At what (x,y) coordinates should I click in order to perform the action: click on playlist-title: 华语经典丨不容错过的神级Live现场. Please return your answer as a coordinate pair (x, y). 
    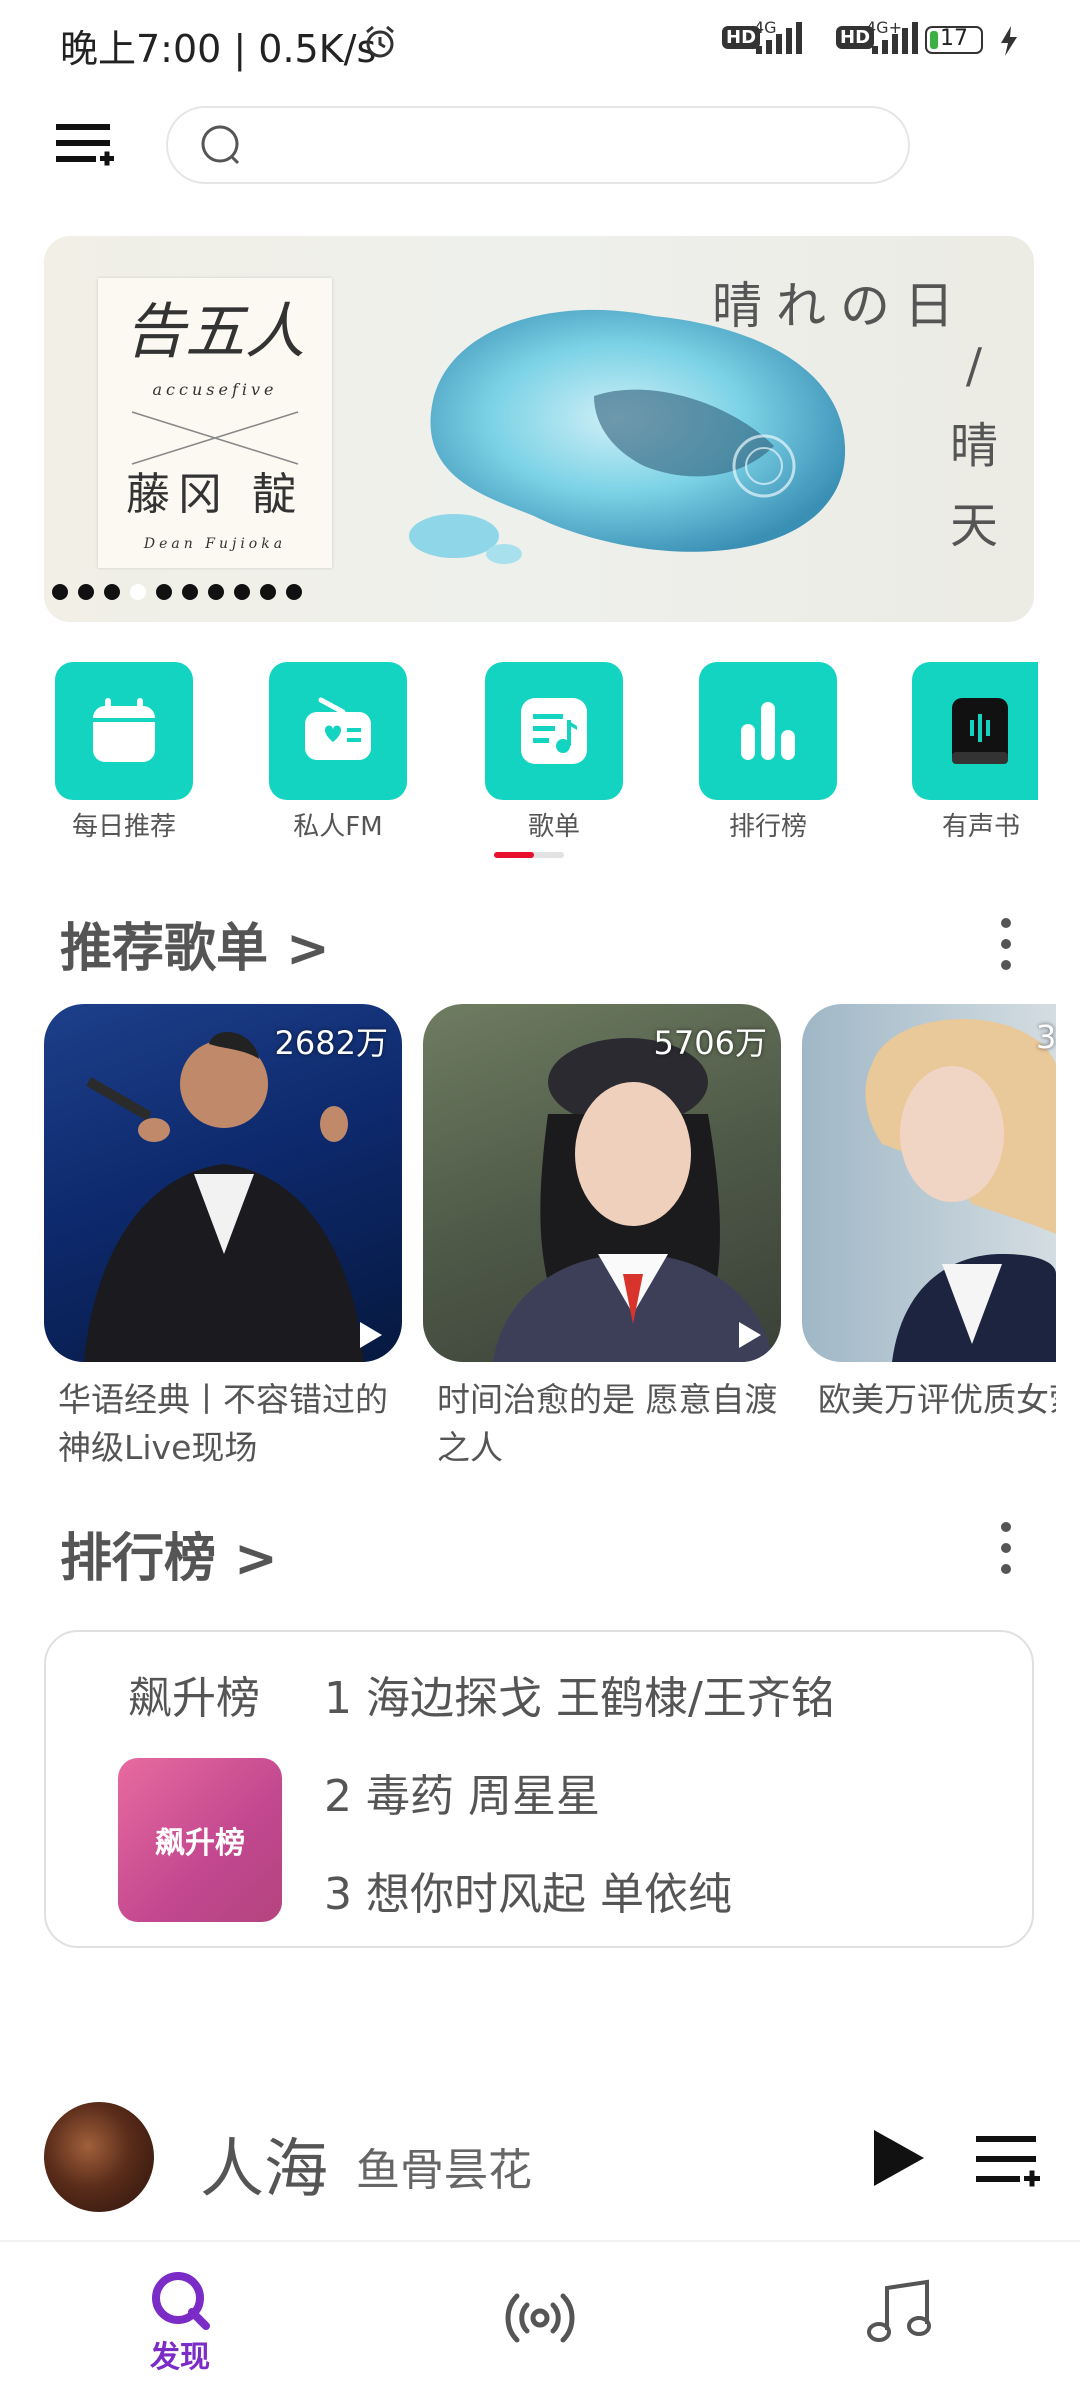
    Looking at the image, I should click on (223, 1423).